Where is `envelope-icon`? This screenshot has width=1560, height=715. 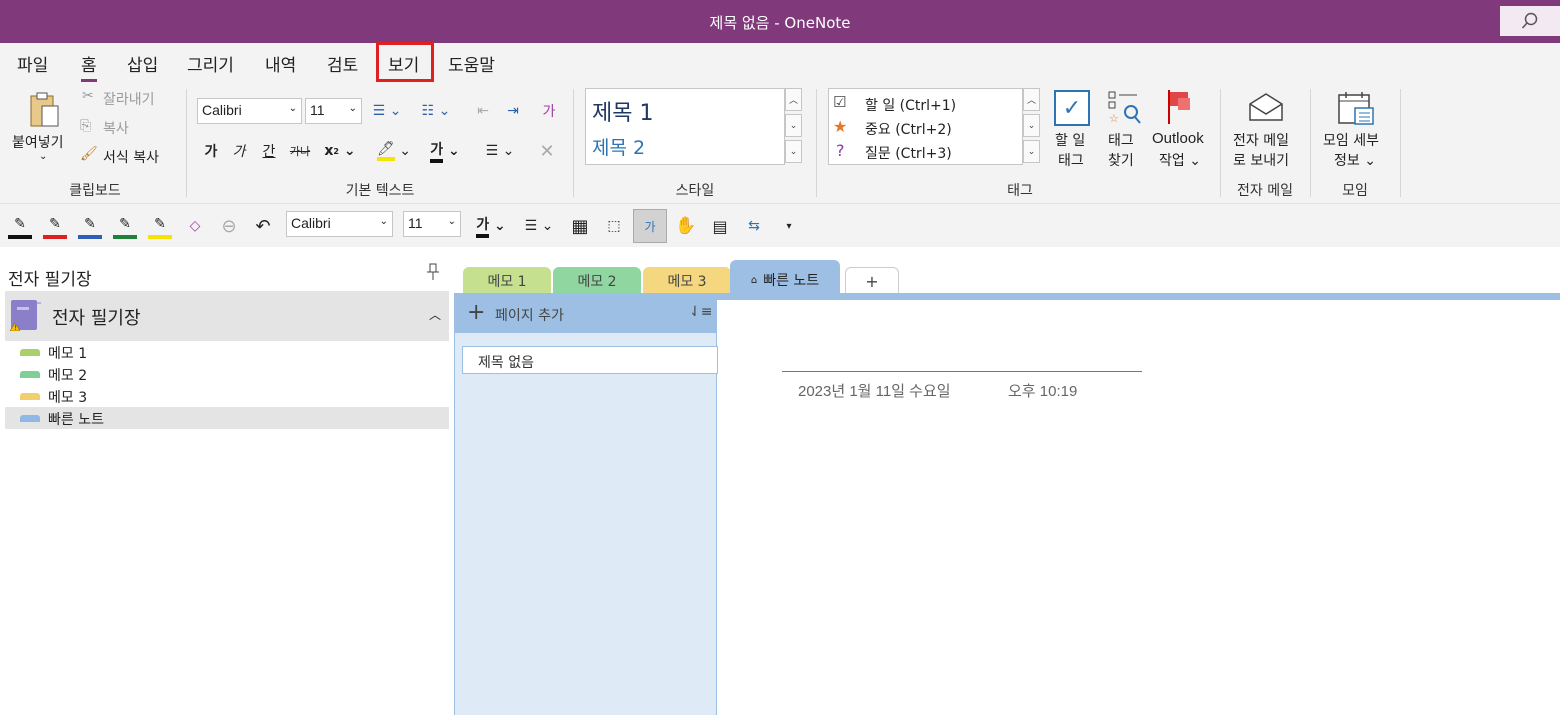 envelope-icon is located at coordinates (1266, 107).